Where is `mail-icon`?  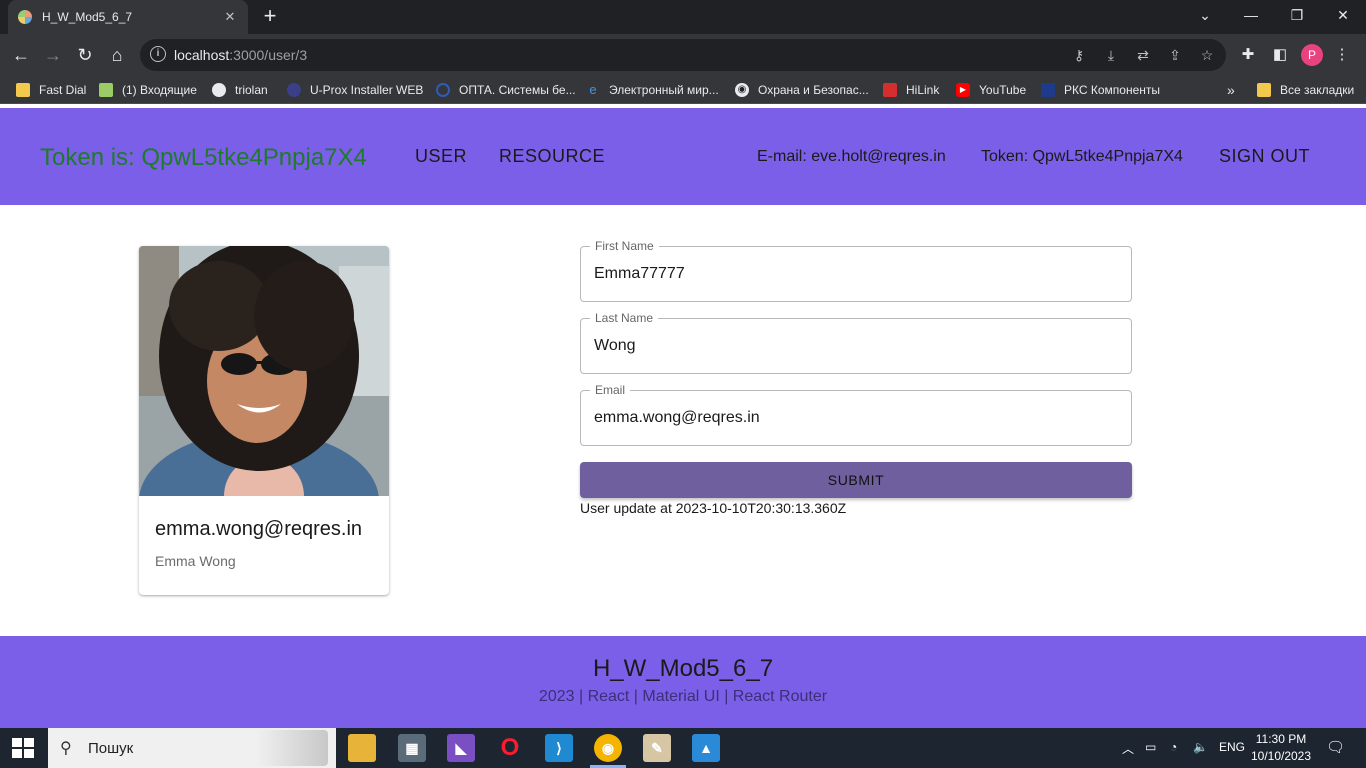
mail-icon is located at coordinates (106, 90).